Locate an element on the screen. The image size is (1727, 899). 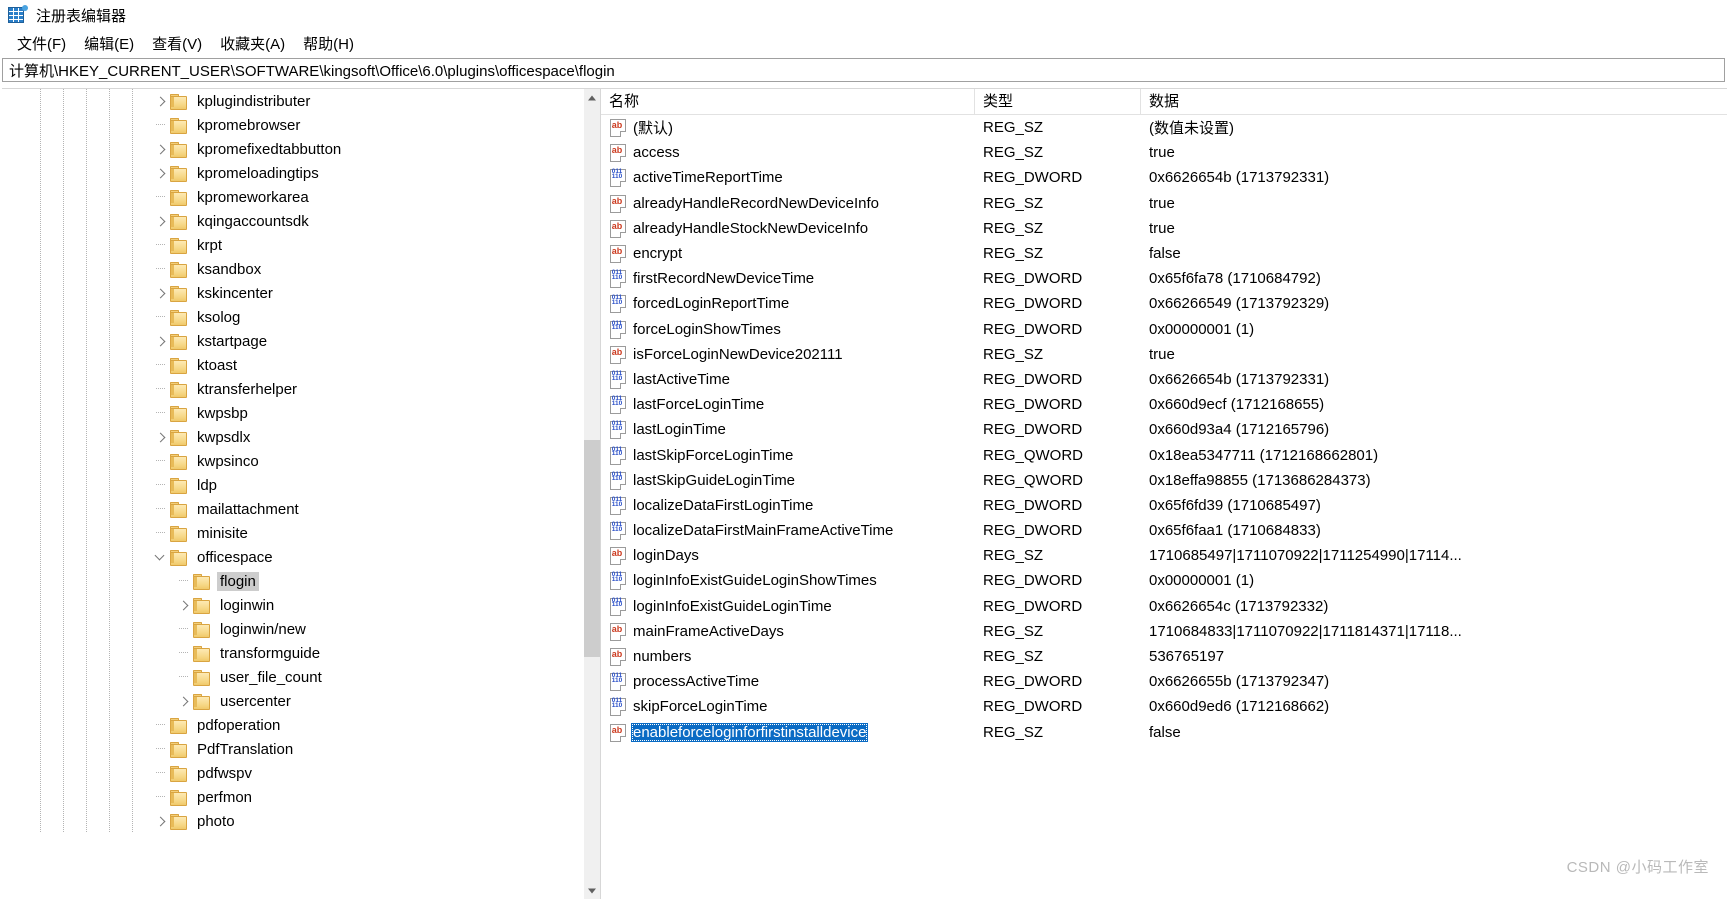
value-name-cell: 011 110 forcedLoginReportTime is located at coordinates (788, 304).